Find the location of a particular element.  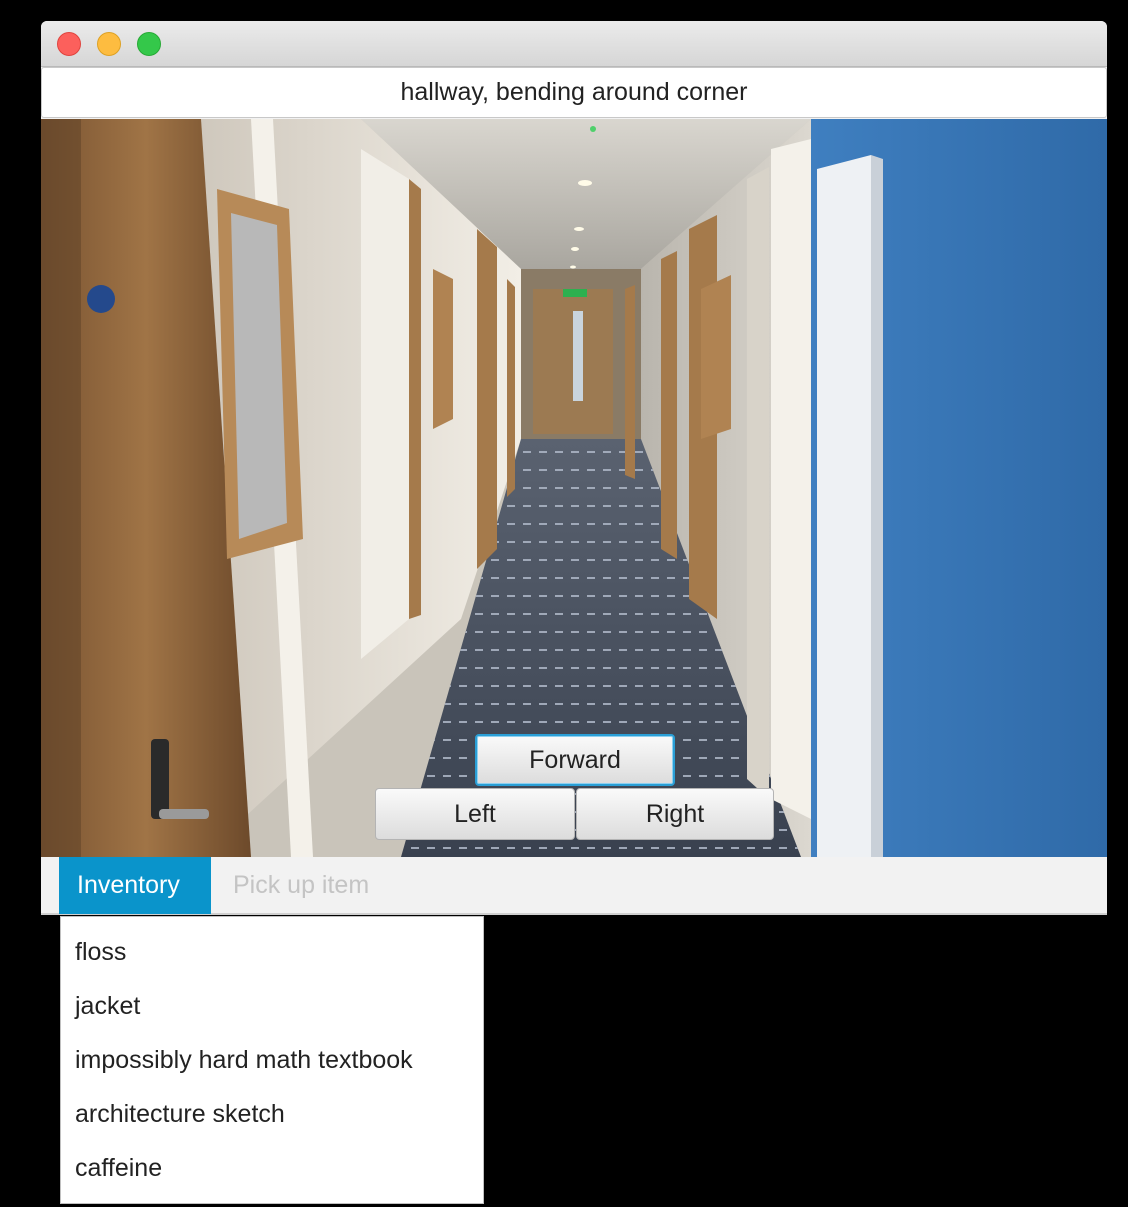

list-item: impossibly hard math textbook is located at coordinates (272, 1060).